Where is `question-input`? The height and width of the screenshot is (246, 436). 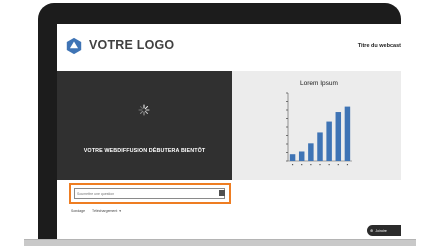 question-input is located at coordinates (149, 193).